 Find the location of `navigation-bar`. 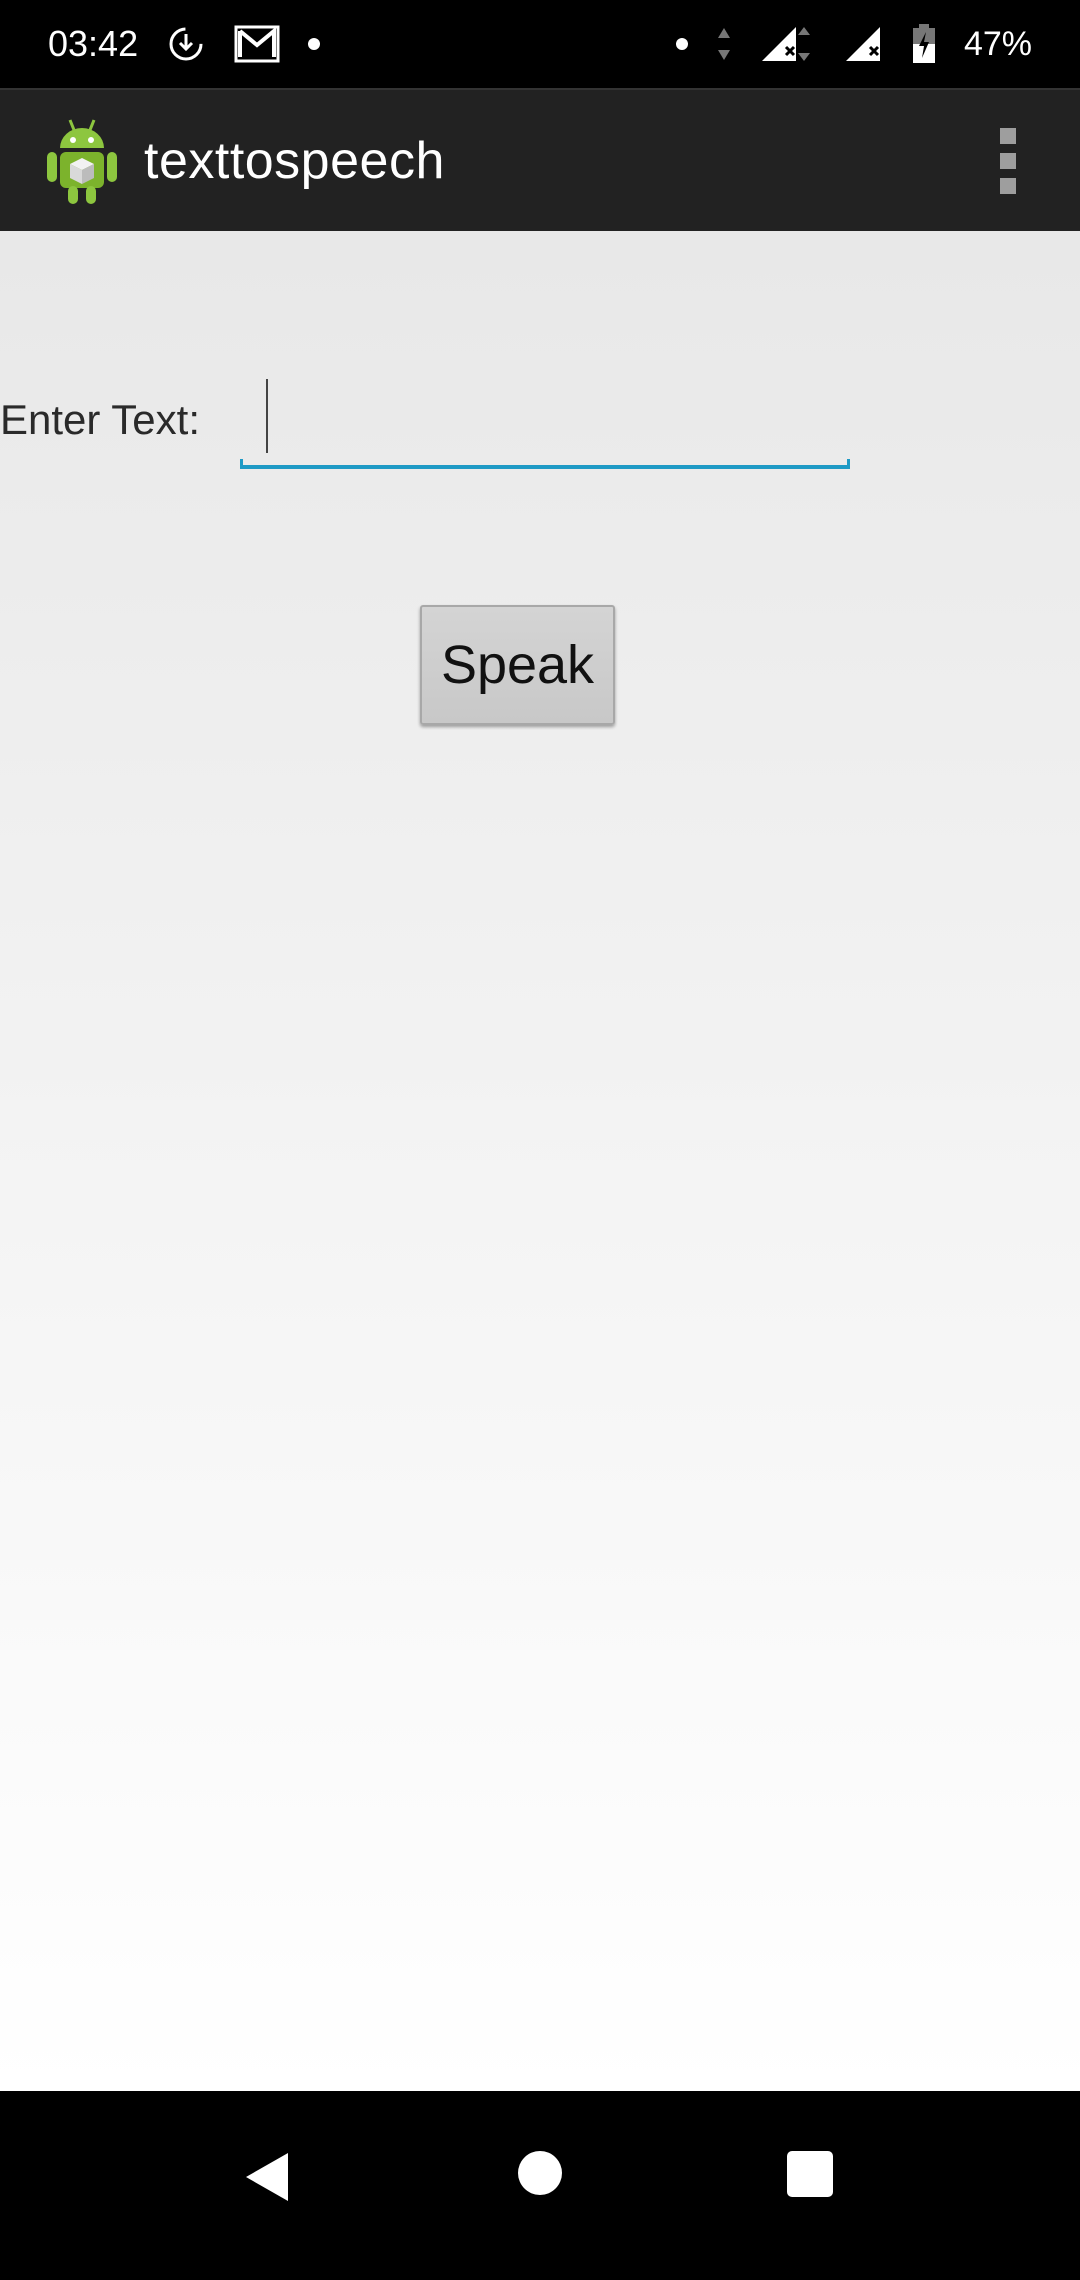

navigation-bar is located at coordinates (540, 2185).